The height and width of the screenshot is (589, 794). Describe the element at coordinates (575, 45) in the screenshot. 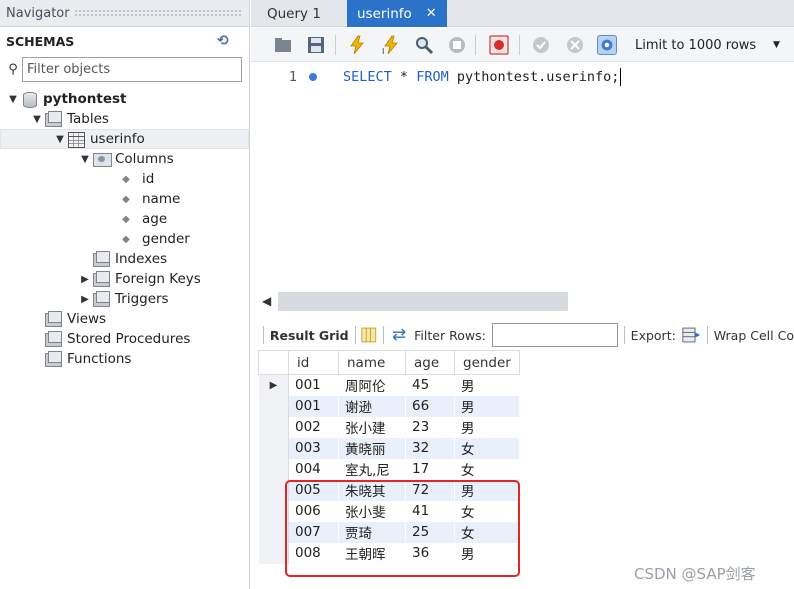

I see `rollback-icon` at that location.